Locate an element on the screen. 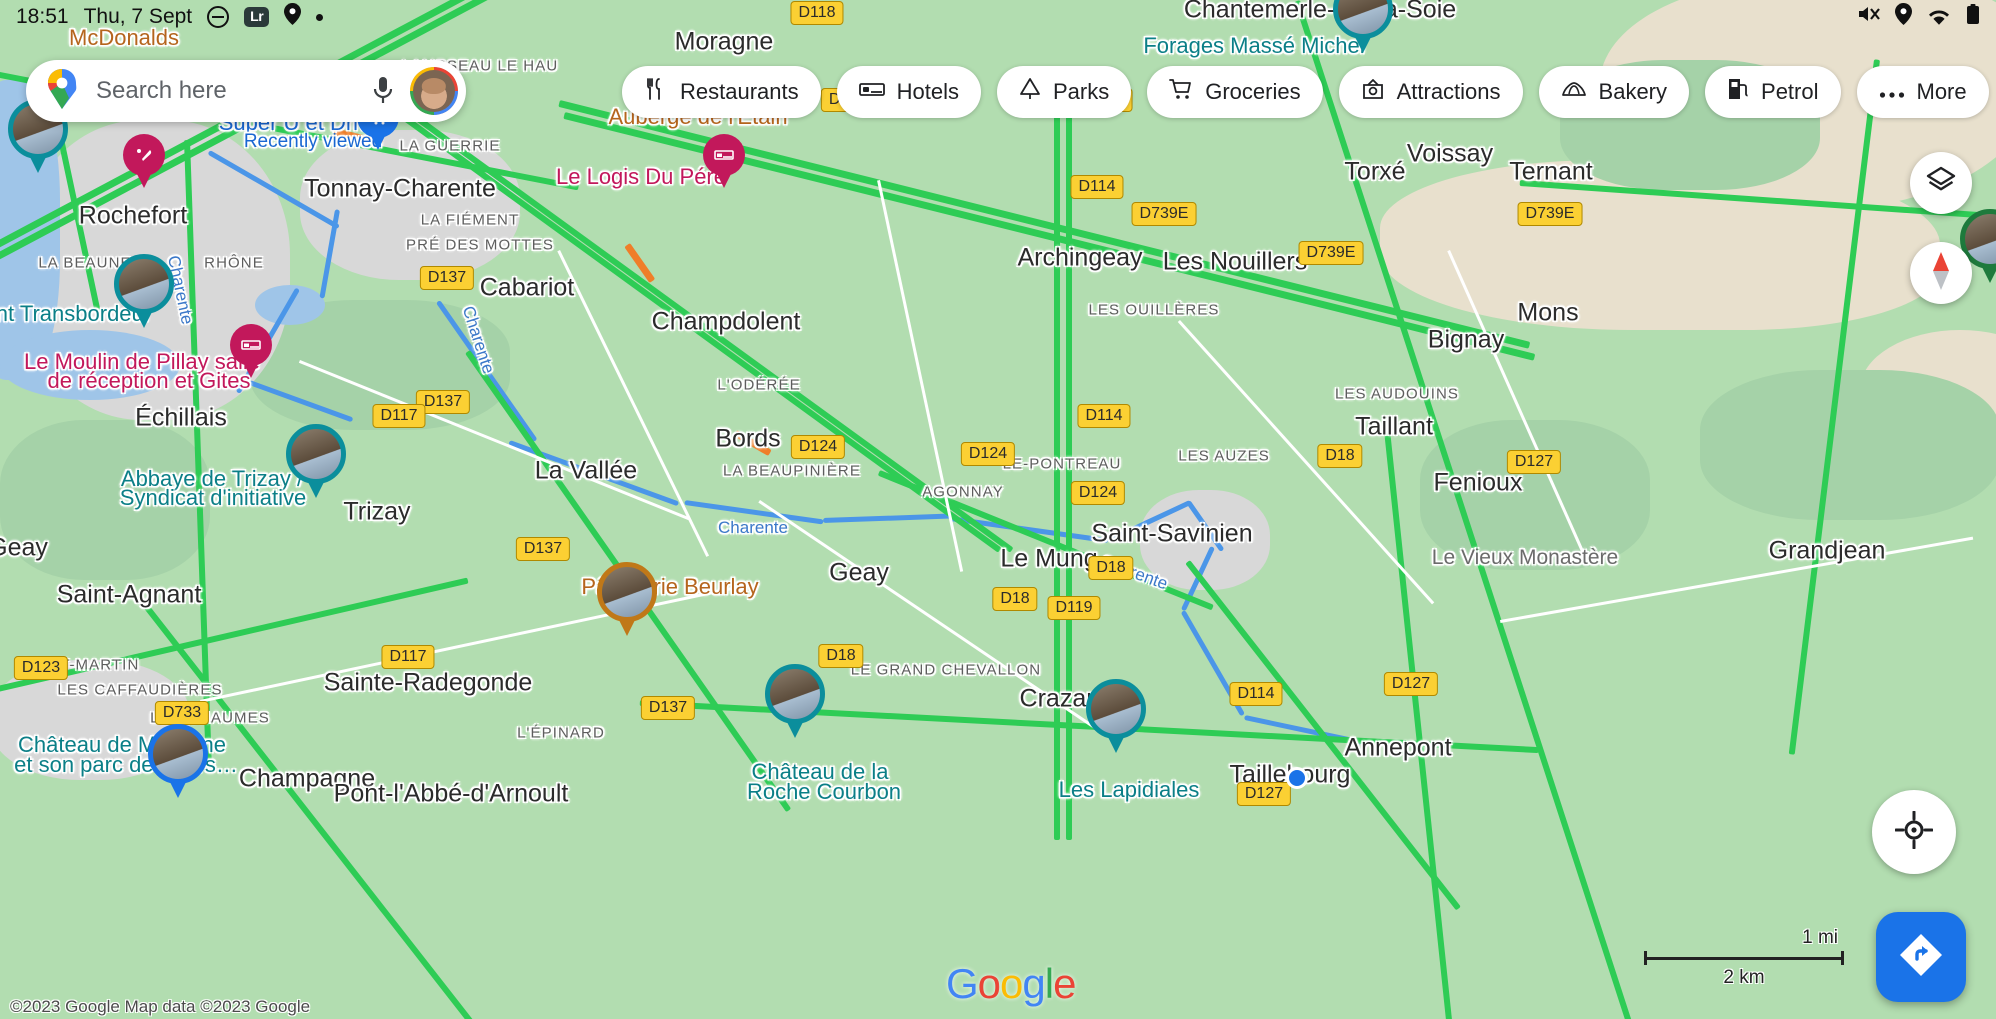 Image resolution: width=1996 pixels, height=1019 pixels. scale-bar: 1 mi 2 km is located at coordinates (1744, 958).